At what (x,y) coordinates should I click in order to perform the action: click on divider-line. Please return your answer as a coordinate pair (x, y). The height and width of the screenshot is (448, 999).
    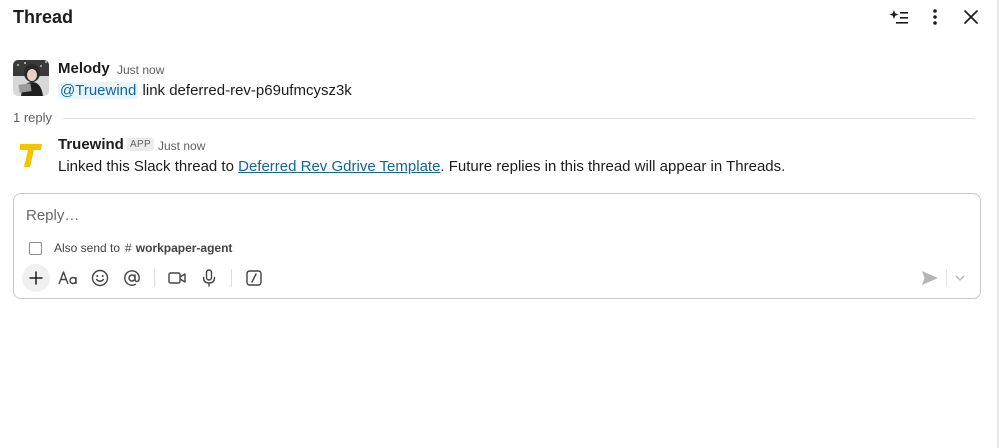
    Looking at the image, I should click on (519, 118).